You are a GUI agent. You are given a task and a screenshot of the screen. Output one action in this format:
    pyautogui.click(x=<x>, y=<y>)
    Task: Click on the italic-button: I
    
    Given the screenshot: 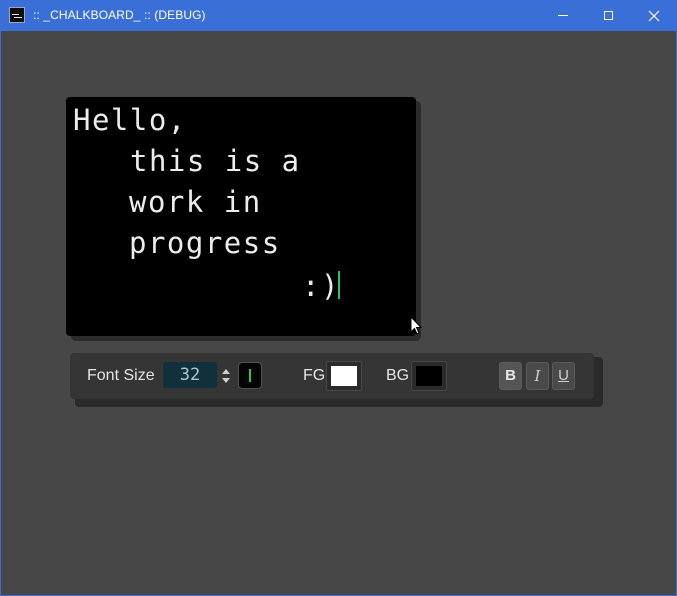 What is the action you would take?
    pyautogui.click(x=537, y=376)
    